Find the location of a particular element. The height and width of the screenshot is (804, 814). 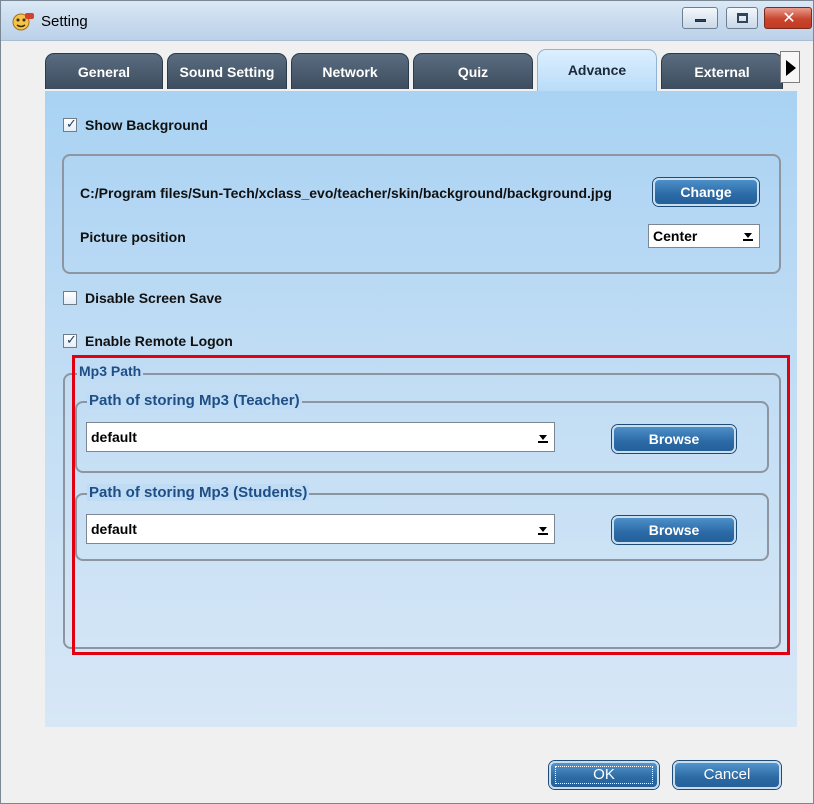

tab-scroll-right-button is located at coordinates (790, 67).